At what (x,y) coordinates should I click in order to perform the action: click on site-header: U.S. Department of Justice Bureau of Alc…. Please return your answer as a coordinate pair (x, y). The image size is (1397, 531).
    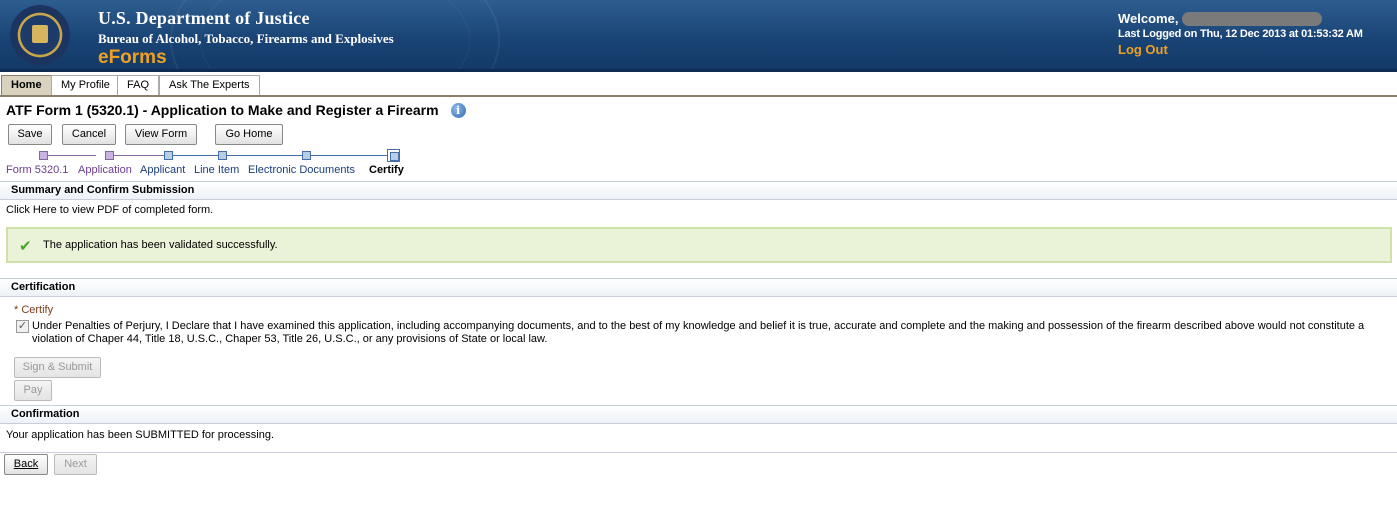
    Looking at the image, I should click on (698, 36).